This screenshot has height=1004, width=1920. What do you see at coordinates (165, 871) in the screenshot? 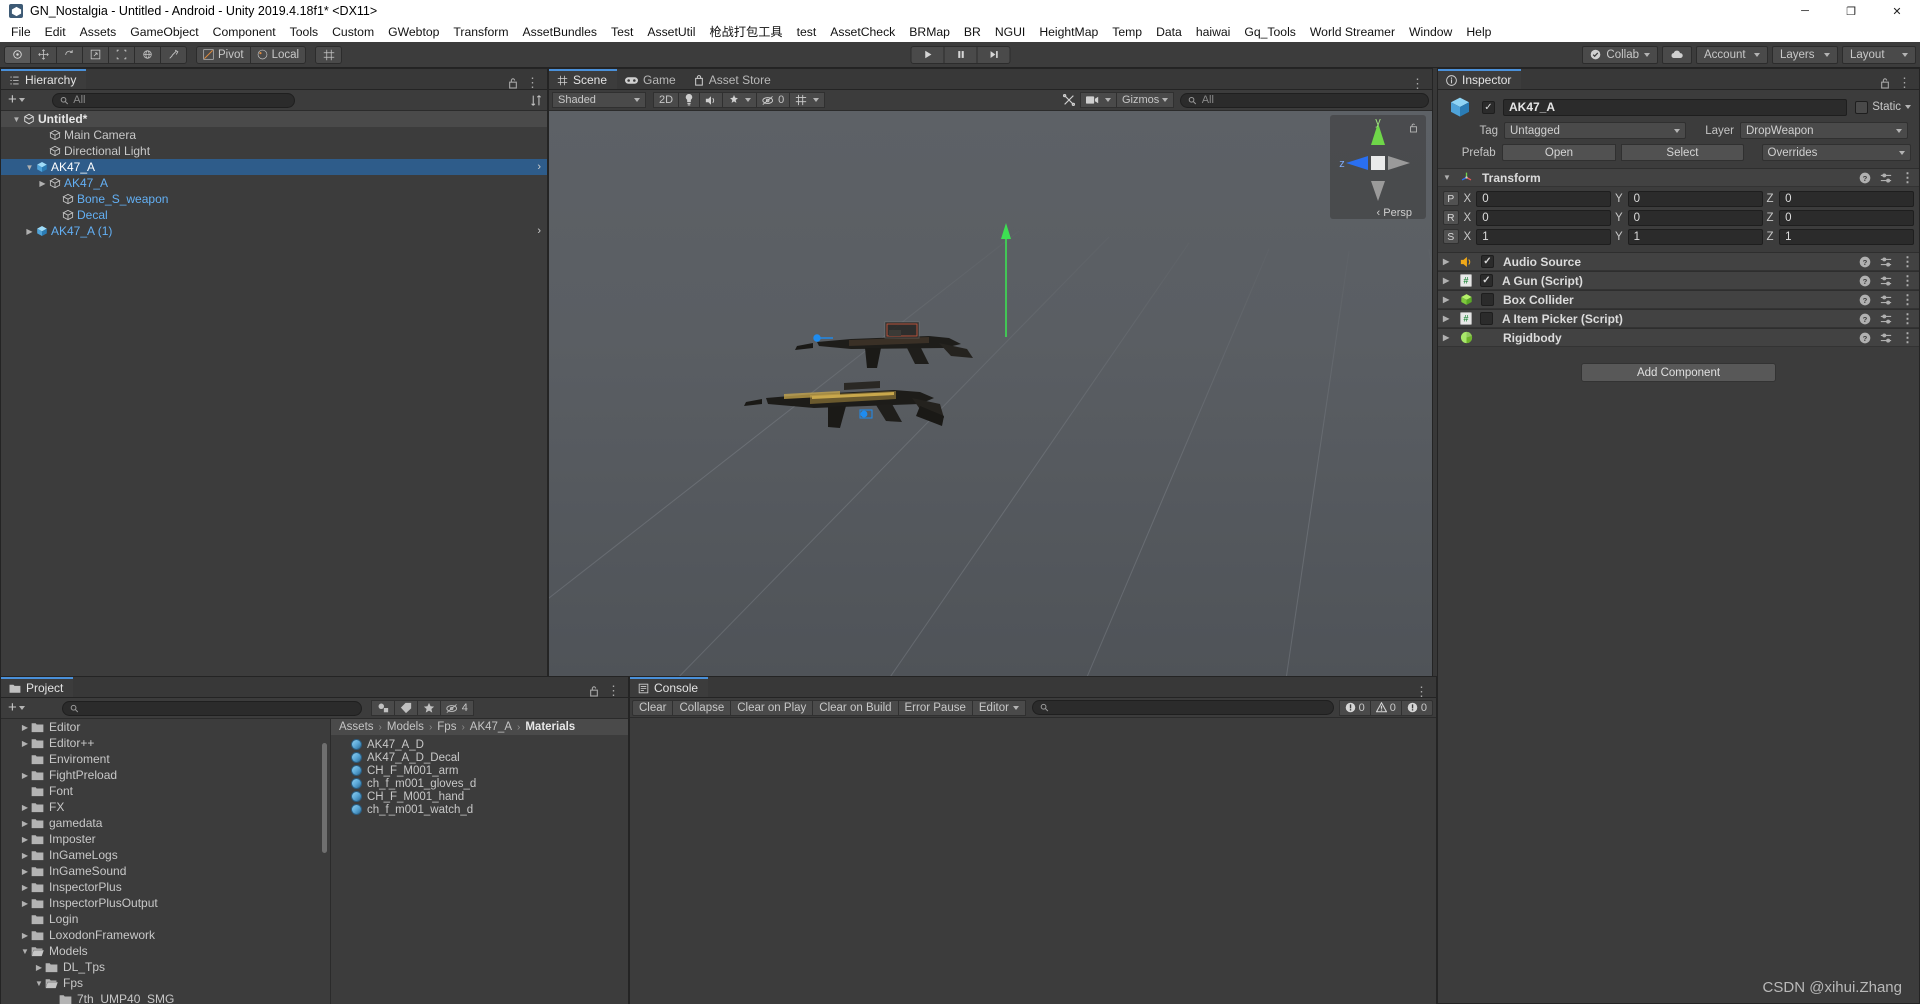
I see `project-tree-row: ▶ InGameSound` at bounding box center [165, 871].